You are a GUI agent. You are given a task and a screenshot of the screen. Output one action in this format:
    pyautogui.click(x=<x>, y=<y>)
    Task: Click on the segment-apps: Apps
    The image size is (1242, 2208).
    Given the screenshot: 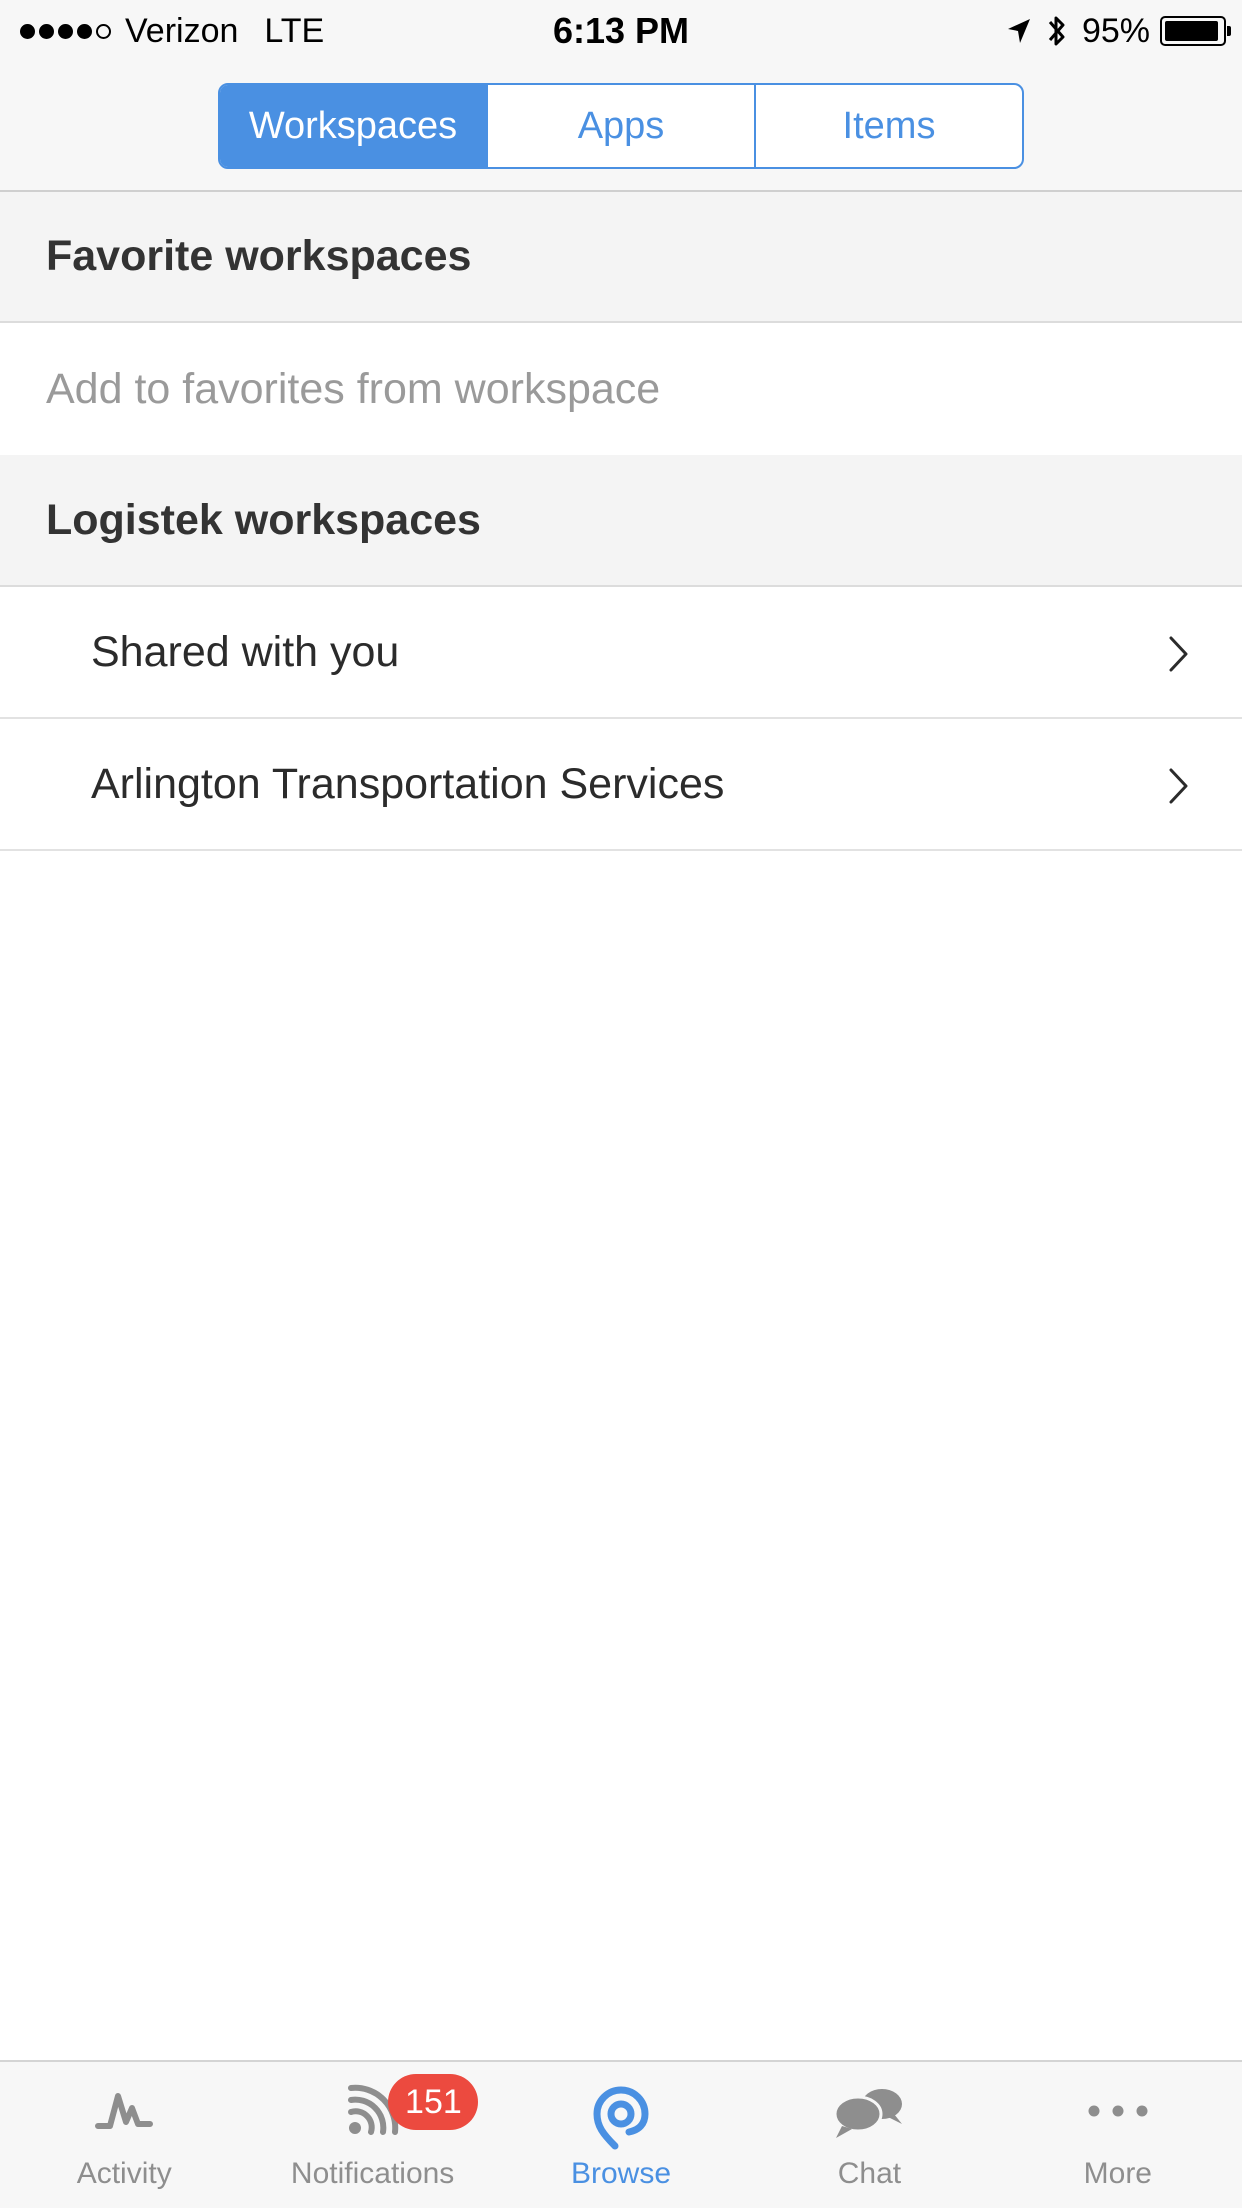 What is the action you would take?
    pyautogui.click(x=620, y=126)
    